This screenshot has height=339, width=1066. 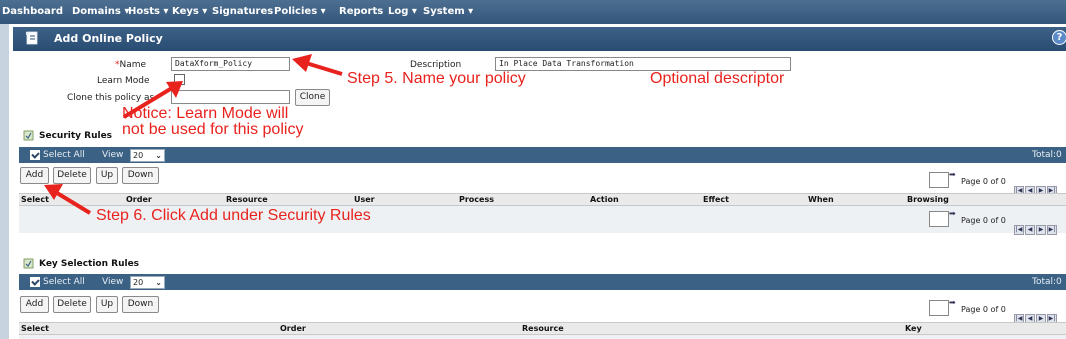 What do you see at coordinates (717, 78) in the screenshot?
I see `optional-annotation: Optional descriptor` at bounding box center [717, 78].